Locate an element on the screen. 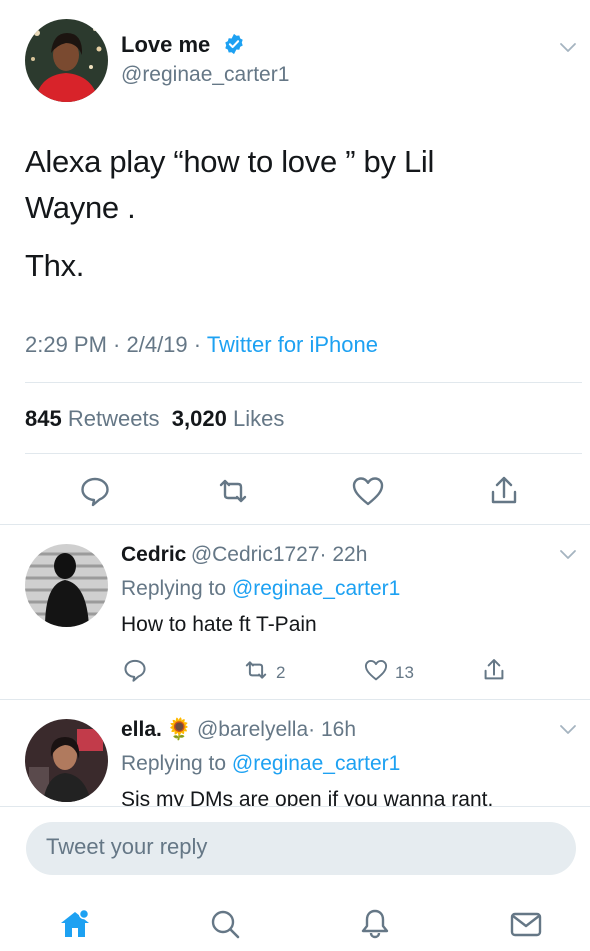 This screenshot has width=590, height=951. tweet-meta: 2:29 PM · 2/4/19 · Twitter for iPhone is located at coordinates (201, 345).